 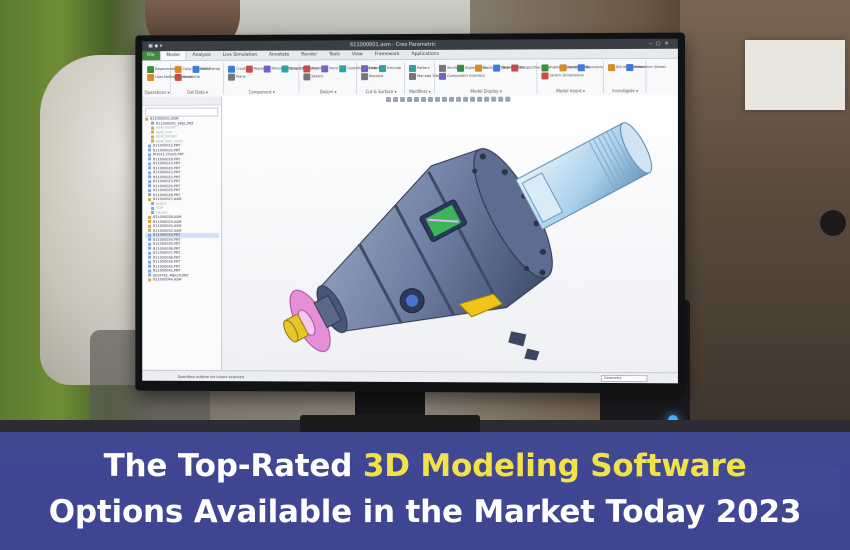 What do you see at coordinates (261, 91) in the screenshot?
I see `ribbon-group-label: Component ▾` at bounding box center [261, 91].